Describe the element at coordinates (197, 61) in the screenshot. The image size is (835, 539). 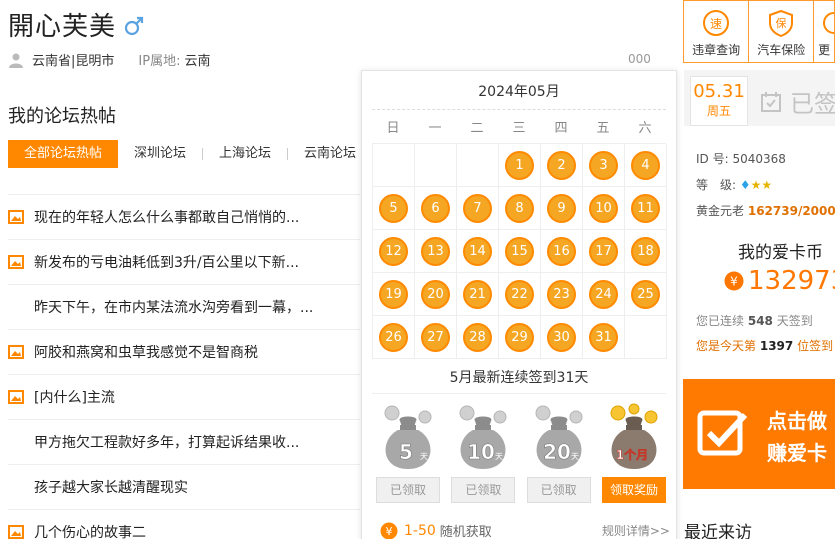
I see `ip-value: 云南` at that location.